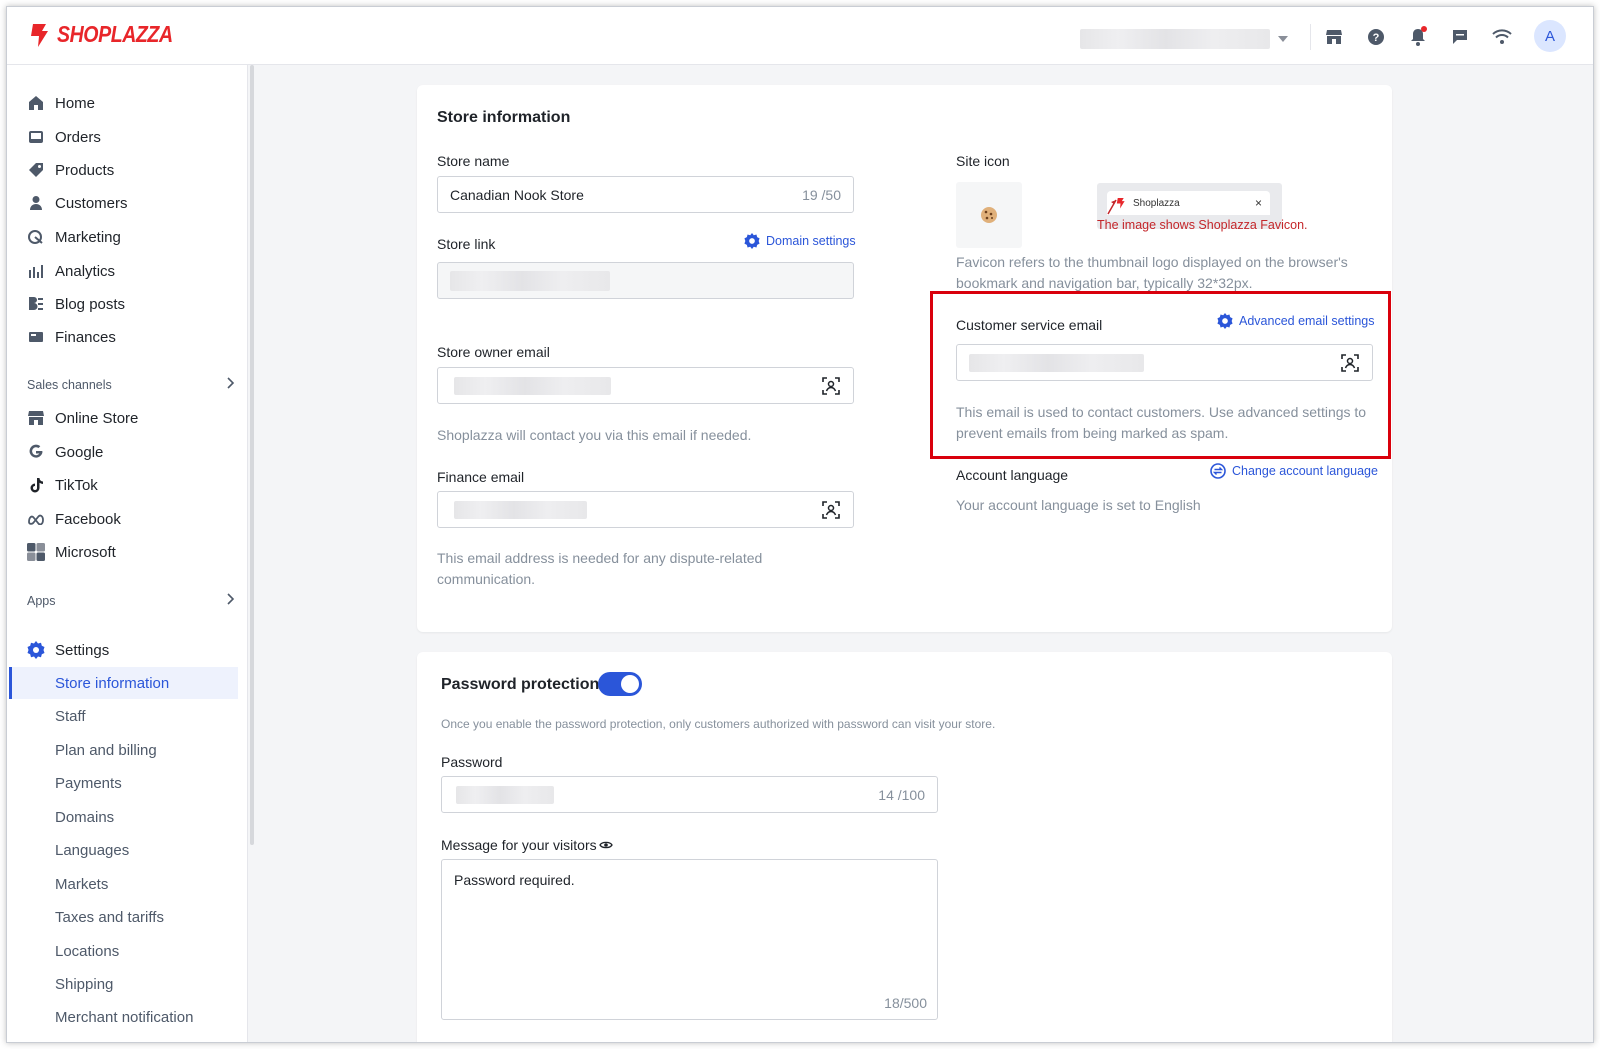 Image resolution: width=1600 pixels, height=1049 pixels. What do you see at coordinates (131, 600) in the screenshot?
I see `apps-header: Apps` at bounding box center [131, 600].